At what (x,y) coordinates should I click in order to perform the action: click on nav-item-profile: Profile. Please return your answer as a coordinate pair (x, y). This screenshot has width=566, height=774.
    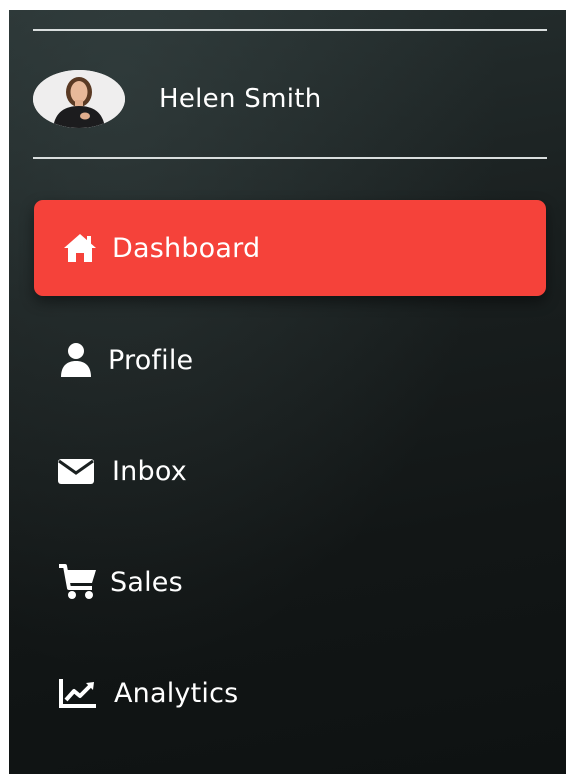
    Looking at the image, I should click on (290, 360).